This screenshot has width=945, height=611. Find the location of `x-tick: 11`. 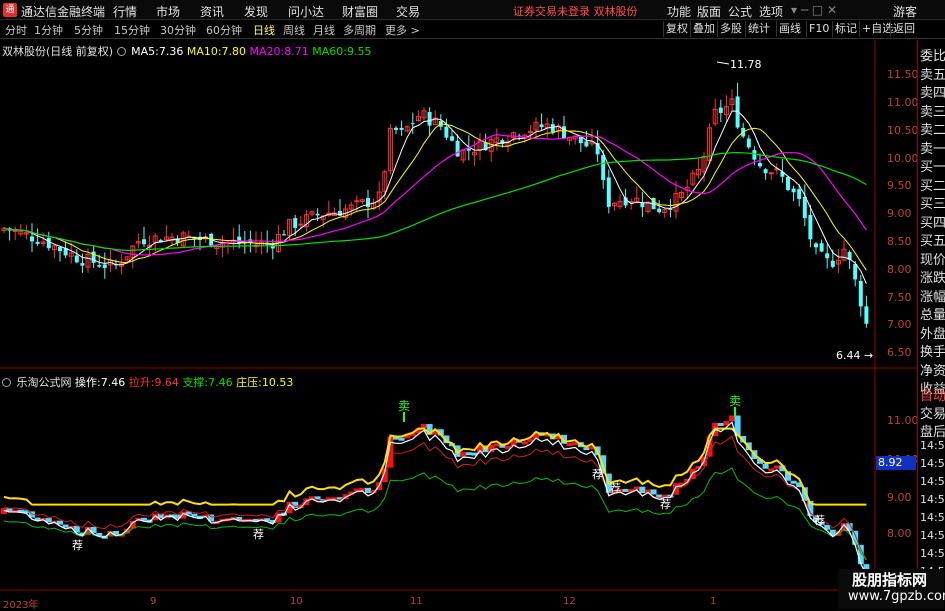

x-tick: 11 is located at coordinates (416, 601).